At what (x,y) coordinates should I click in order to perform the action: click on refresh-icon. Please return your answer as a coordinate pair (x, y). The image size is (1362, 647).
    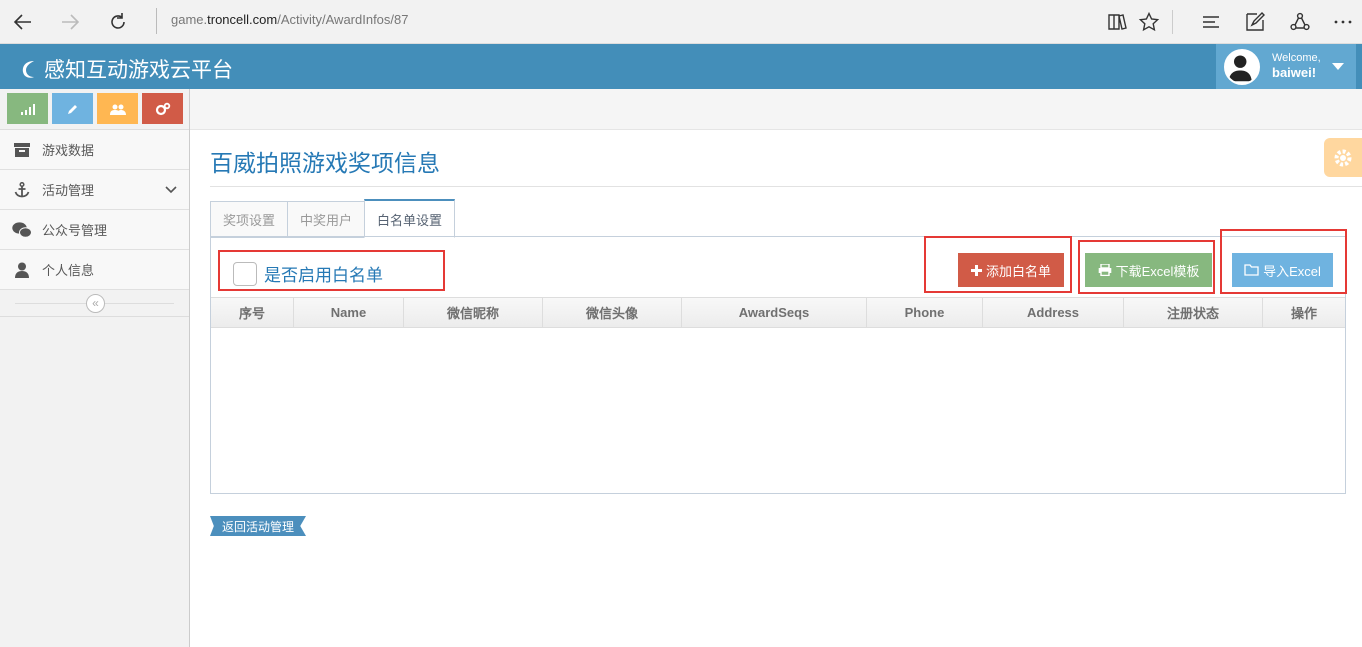
    Looking at the image, I should click on (118, 22).